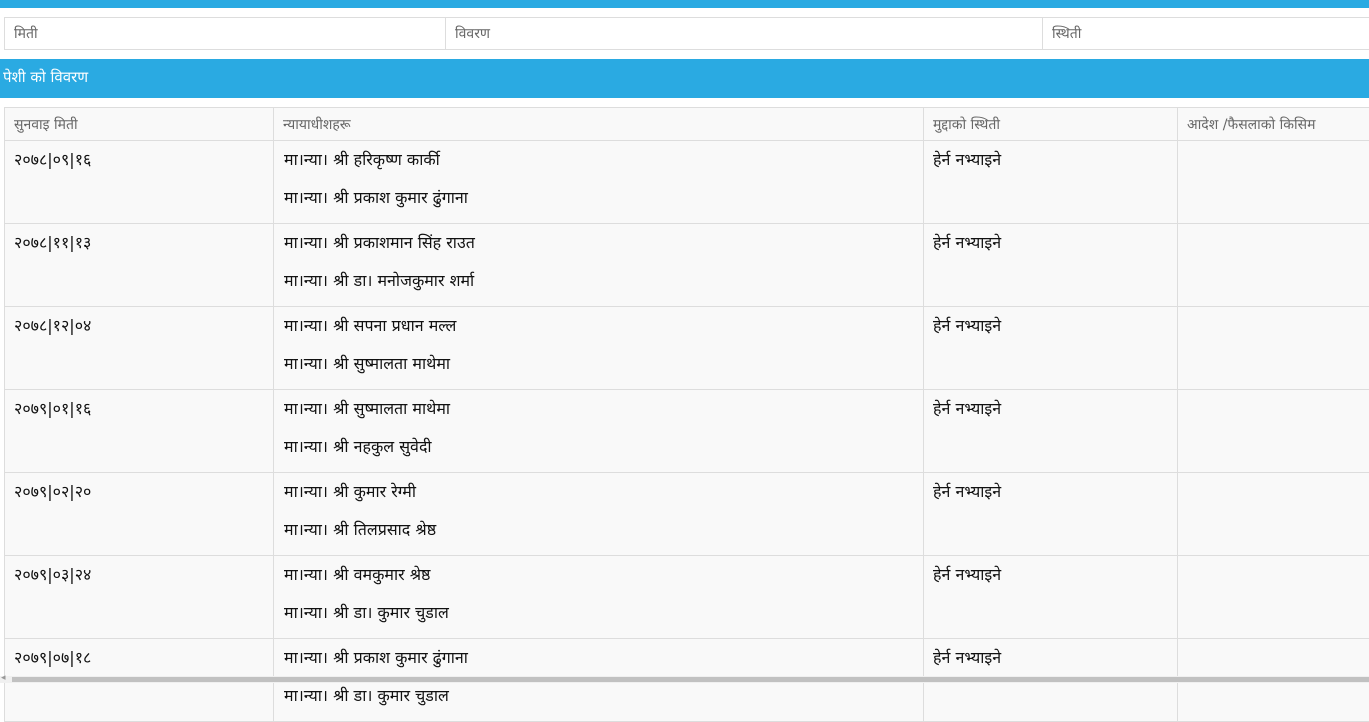 The height and width of the screenshot is (722, 1369). I want to click on status-table: मिती विवरण स्थिती, so click(686, 33).